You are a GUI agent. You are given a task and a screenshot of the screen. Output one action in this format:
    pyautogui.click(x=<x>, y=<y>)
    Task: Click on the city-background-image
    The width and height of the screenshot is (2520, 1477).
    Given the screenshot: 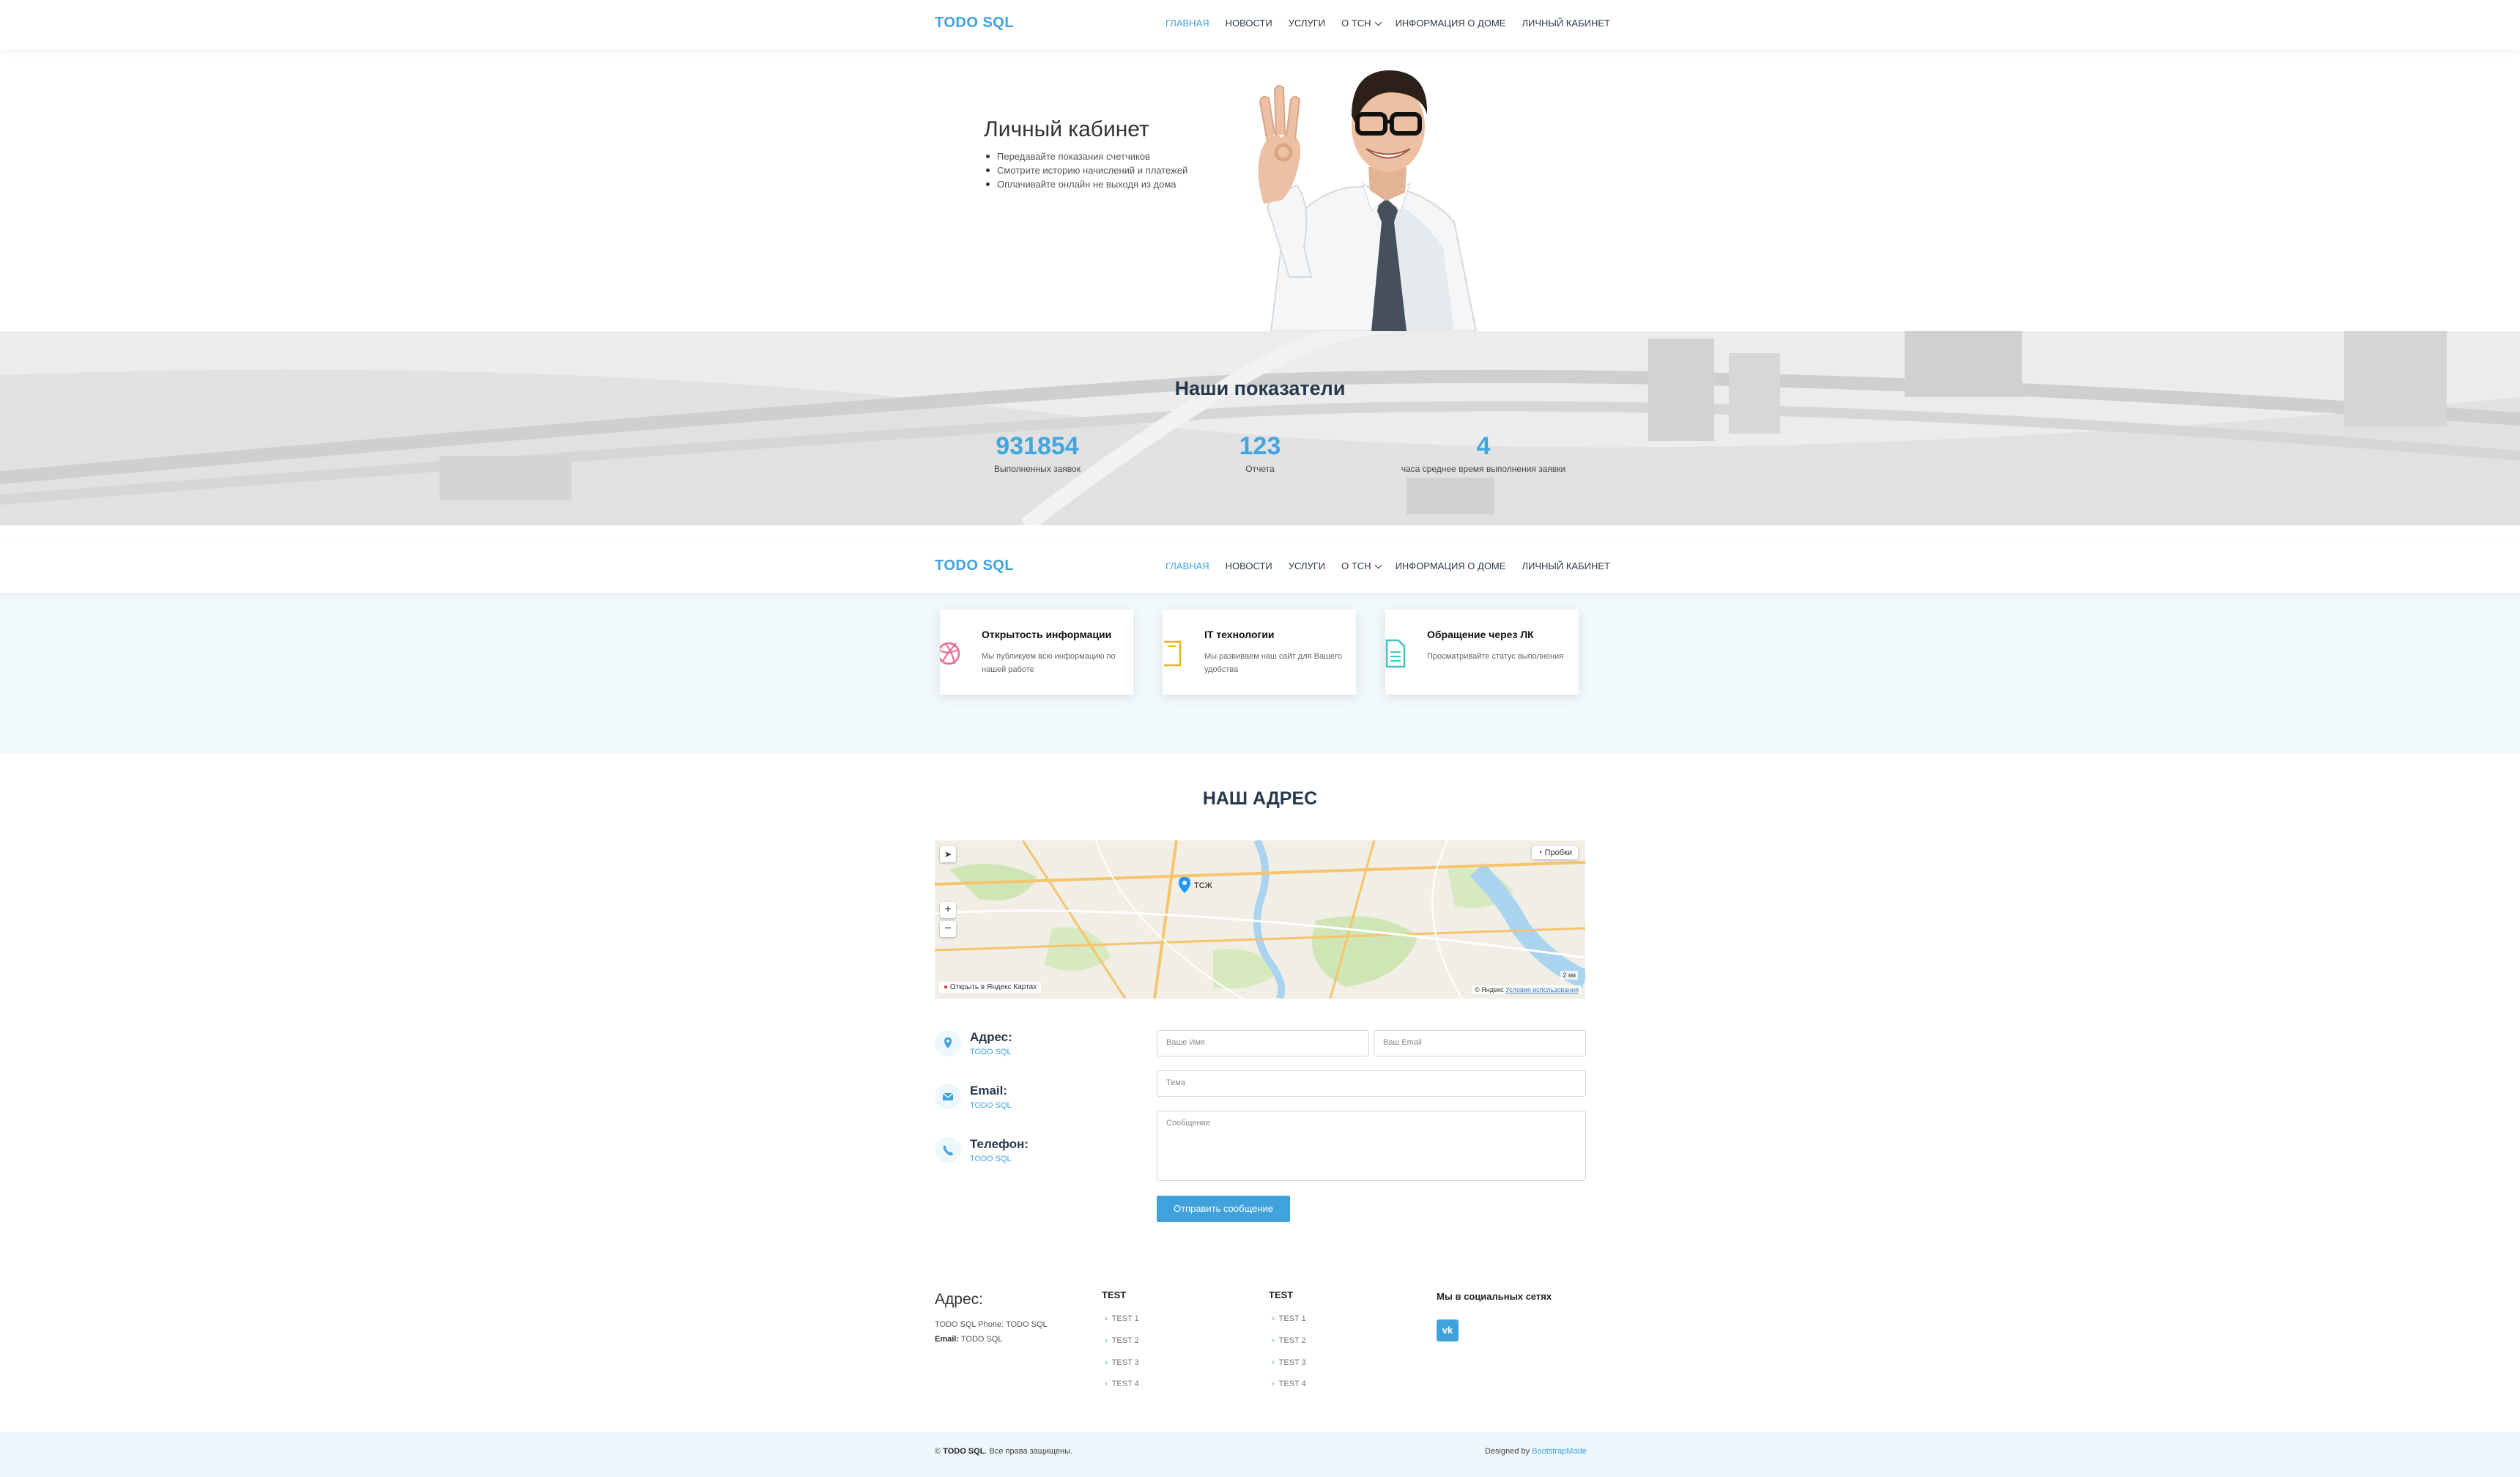 What is the action you would take?
    pyautogui.click(x=1260, y=428)
    